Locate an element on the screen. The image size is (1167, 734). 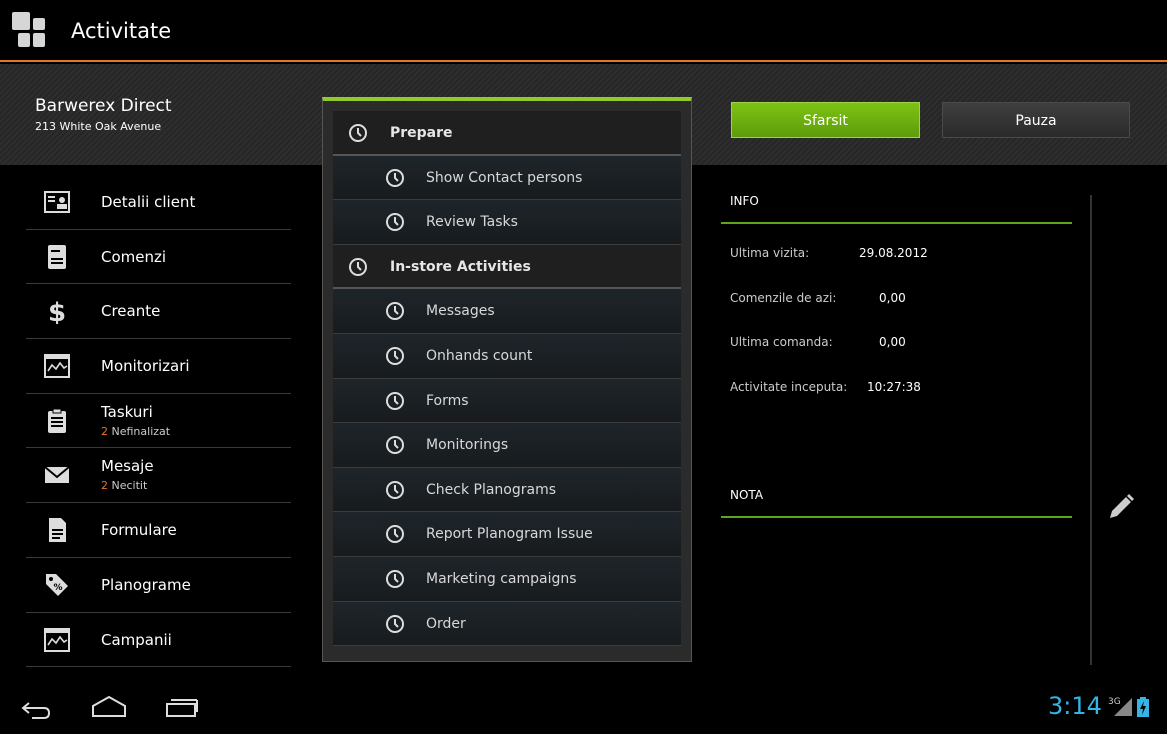
sidebar-item-sublabel: 2 Nefinalizat is located at coordinates (136, 431).